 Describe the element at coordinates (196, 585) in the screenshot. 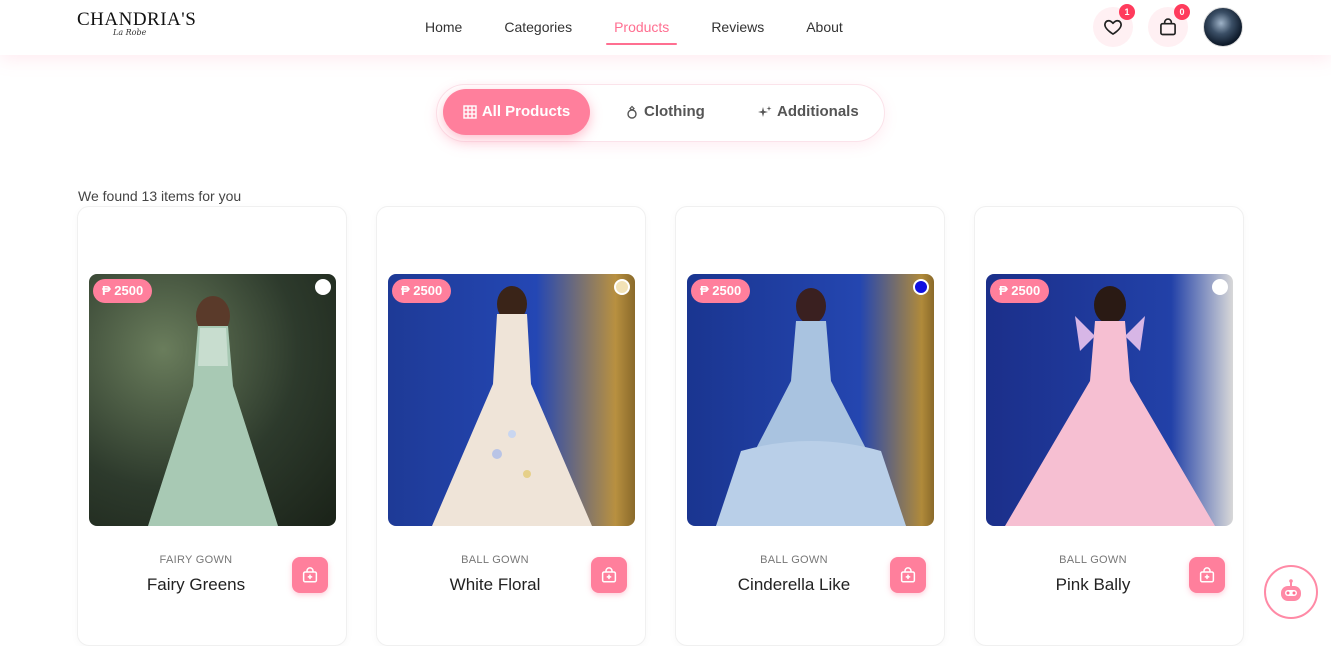

I see `product-name: Fairy Greens` at that location.